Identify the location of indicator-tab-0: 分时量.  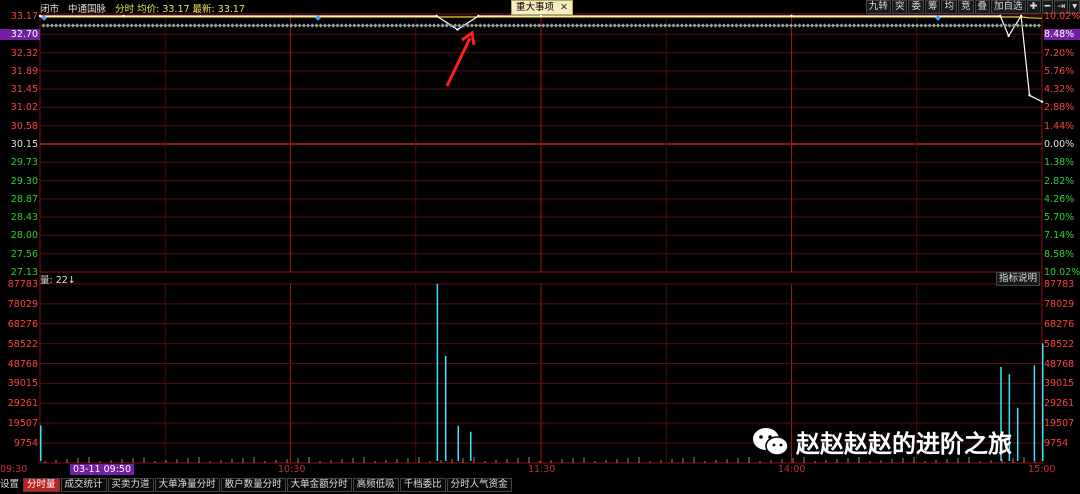
(41, 485).